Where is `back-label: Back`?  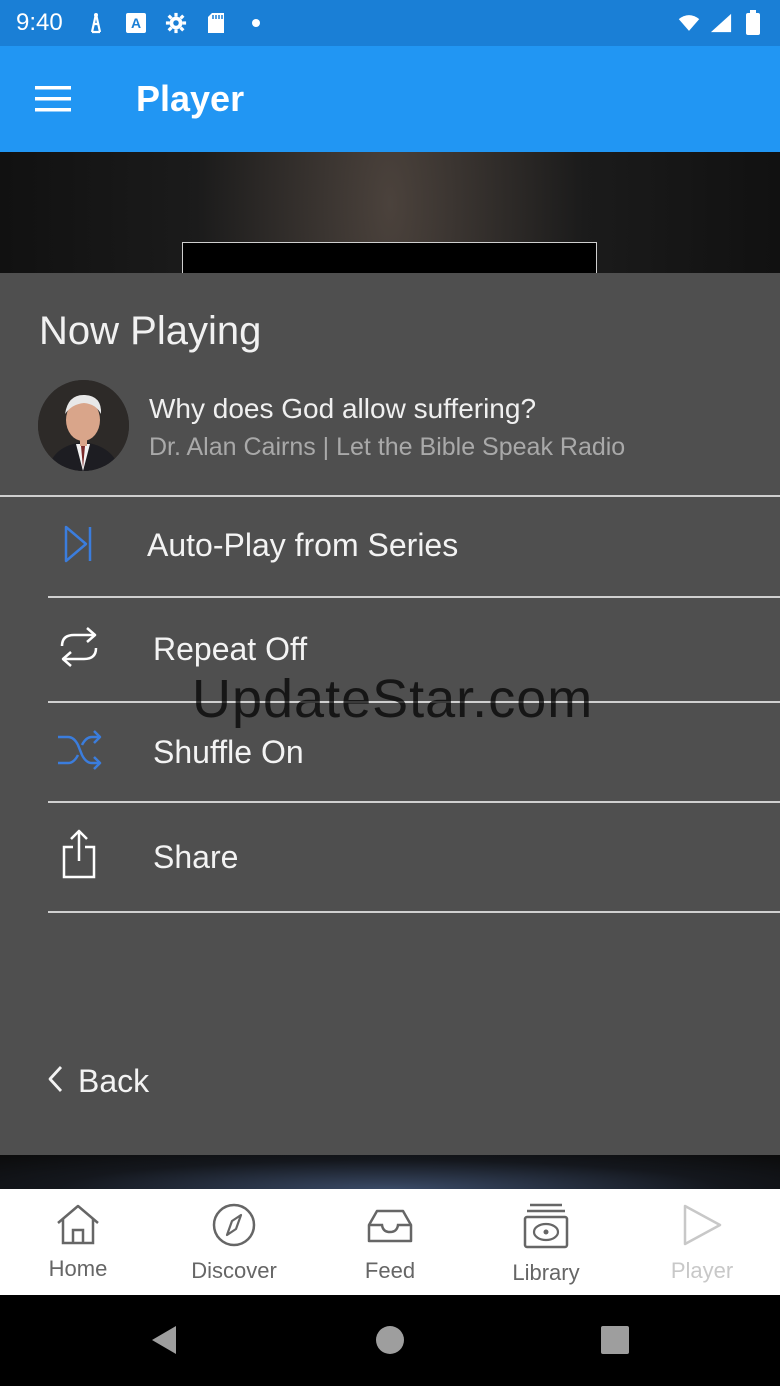
back-label: Back is located at coordinates (114, 1081).